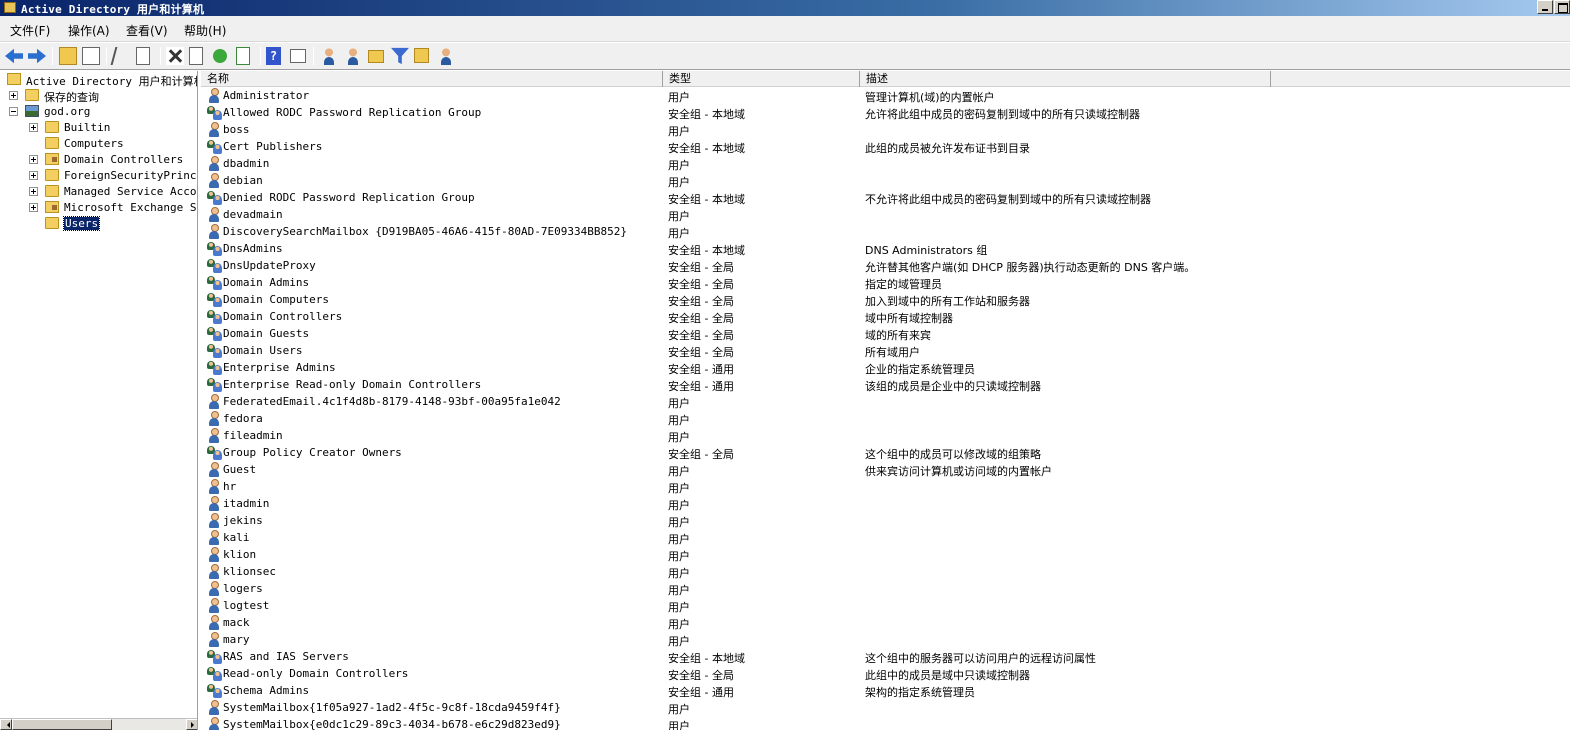 This screenshot has height=730, width=1570. Describe the element at coordinates (98, 96) in the screenshot. I see `tree-item: 保存的查询` at that location.